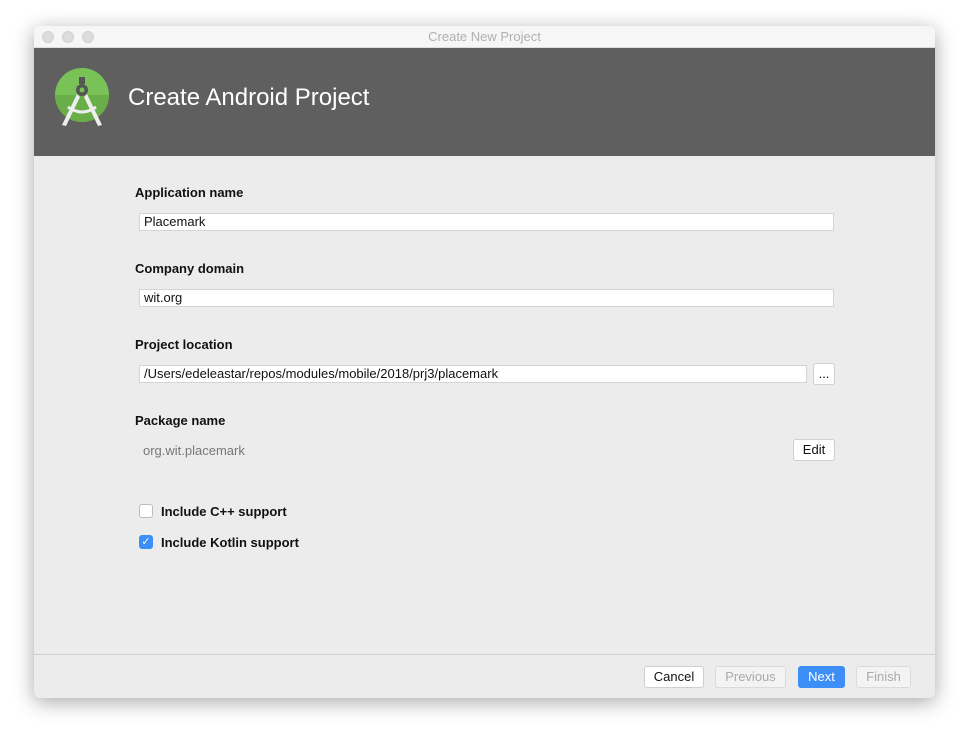 This screenshot has width=968, height=740. I want to click on finish-button: Finish, so click(883, 677).